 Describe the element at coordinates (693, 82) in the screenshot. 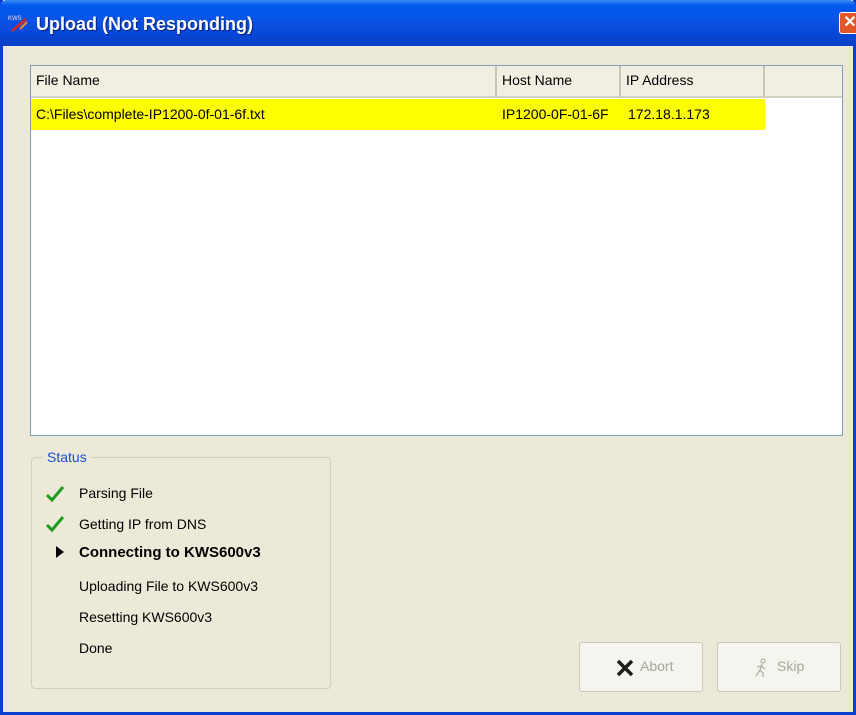

I see `column-header-ip-address: IP Address` at that location.